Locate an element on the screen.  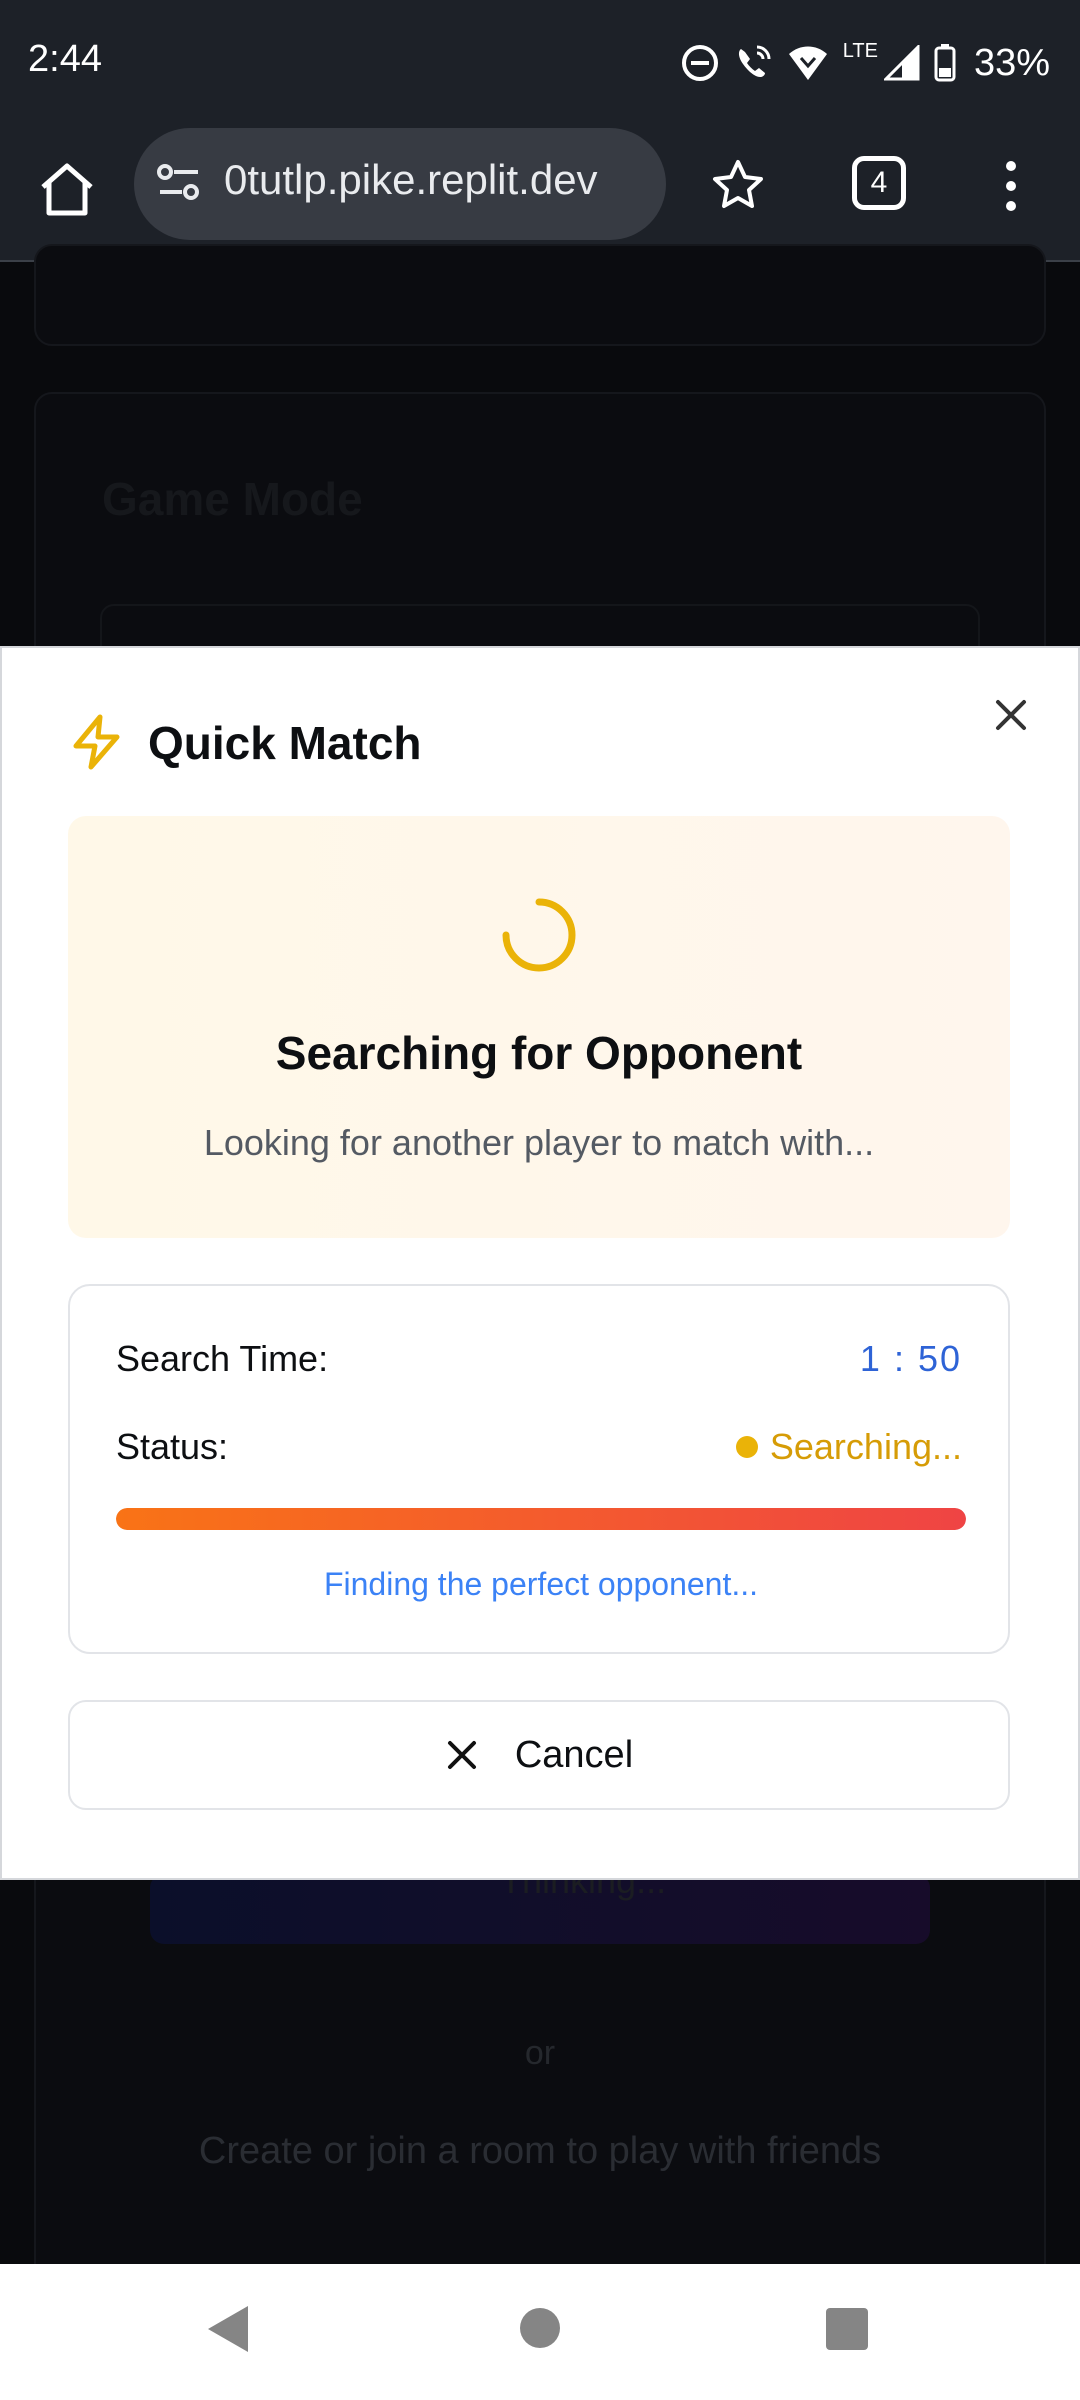
progress-fill is located at coordinates (541, 1519).